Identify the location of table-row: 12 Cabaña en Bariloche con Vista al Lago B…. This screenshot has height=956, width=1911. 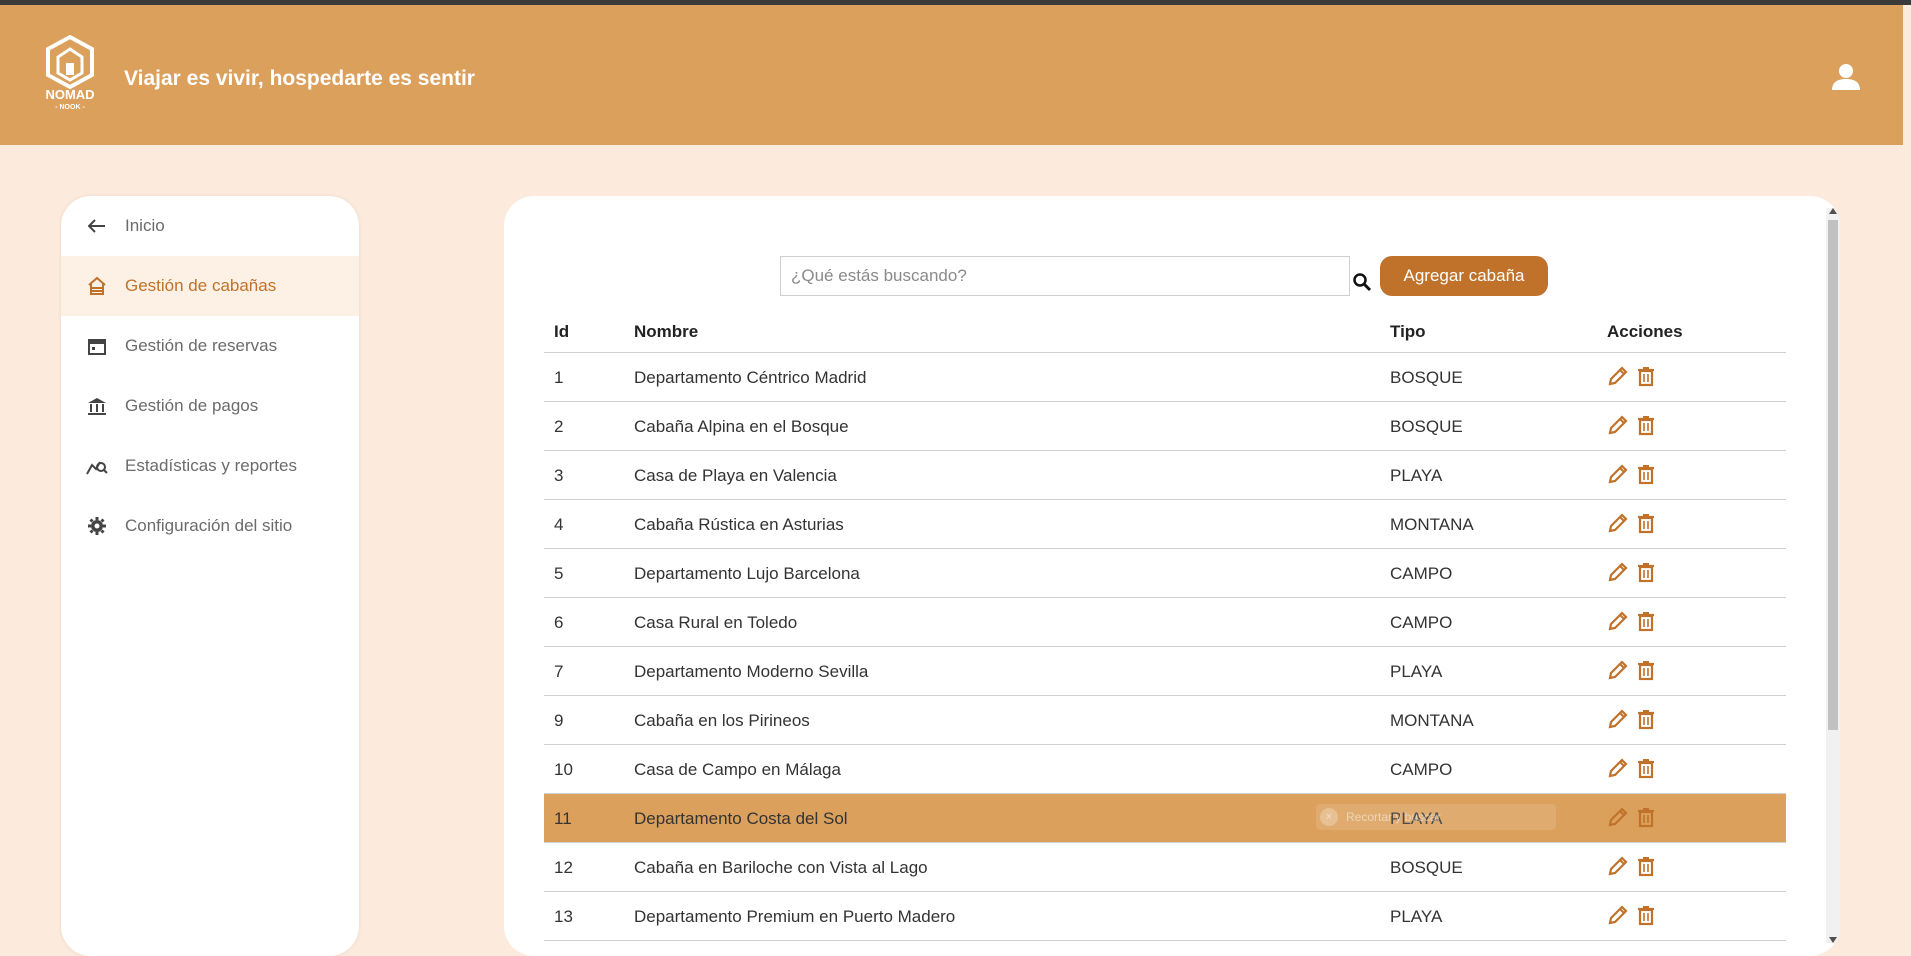
(1165, 867).